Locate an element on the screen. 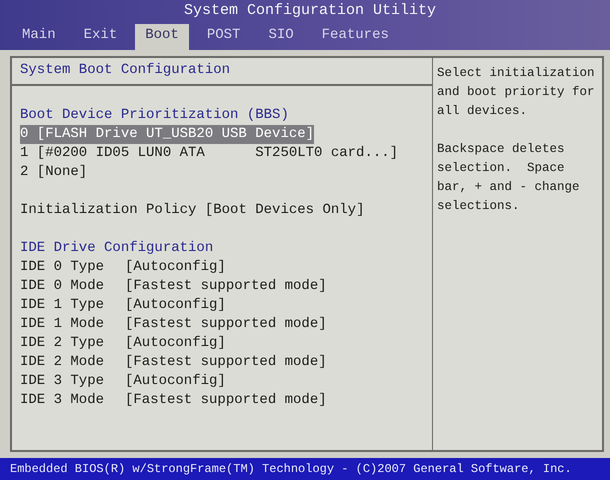 The image size is (610, 480). status-bar: Embedded BIOS(R) w/StrongFrame(TM) Technology - (C)2007 General Software, Inc. is located at coordinates (305, 469).